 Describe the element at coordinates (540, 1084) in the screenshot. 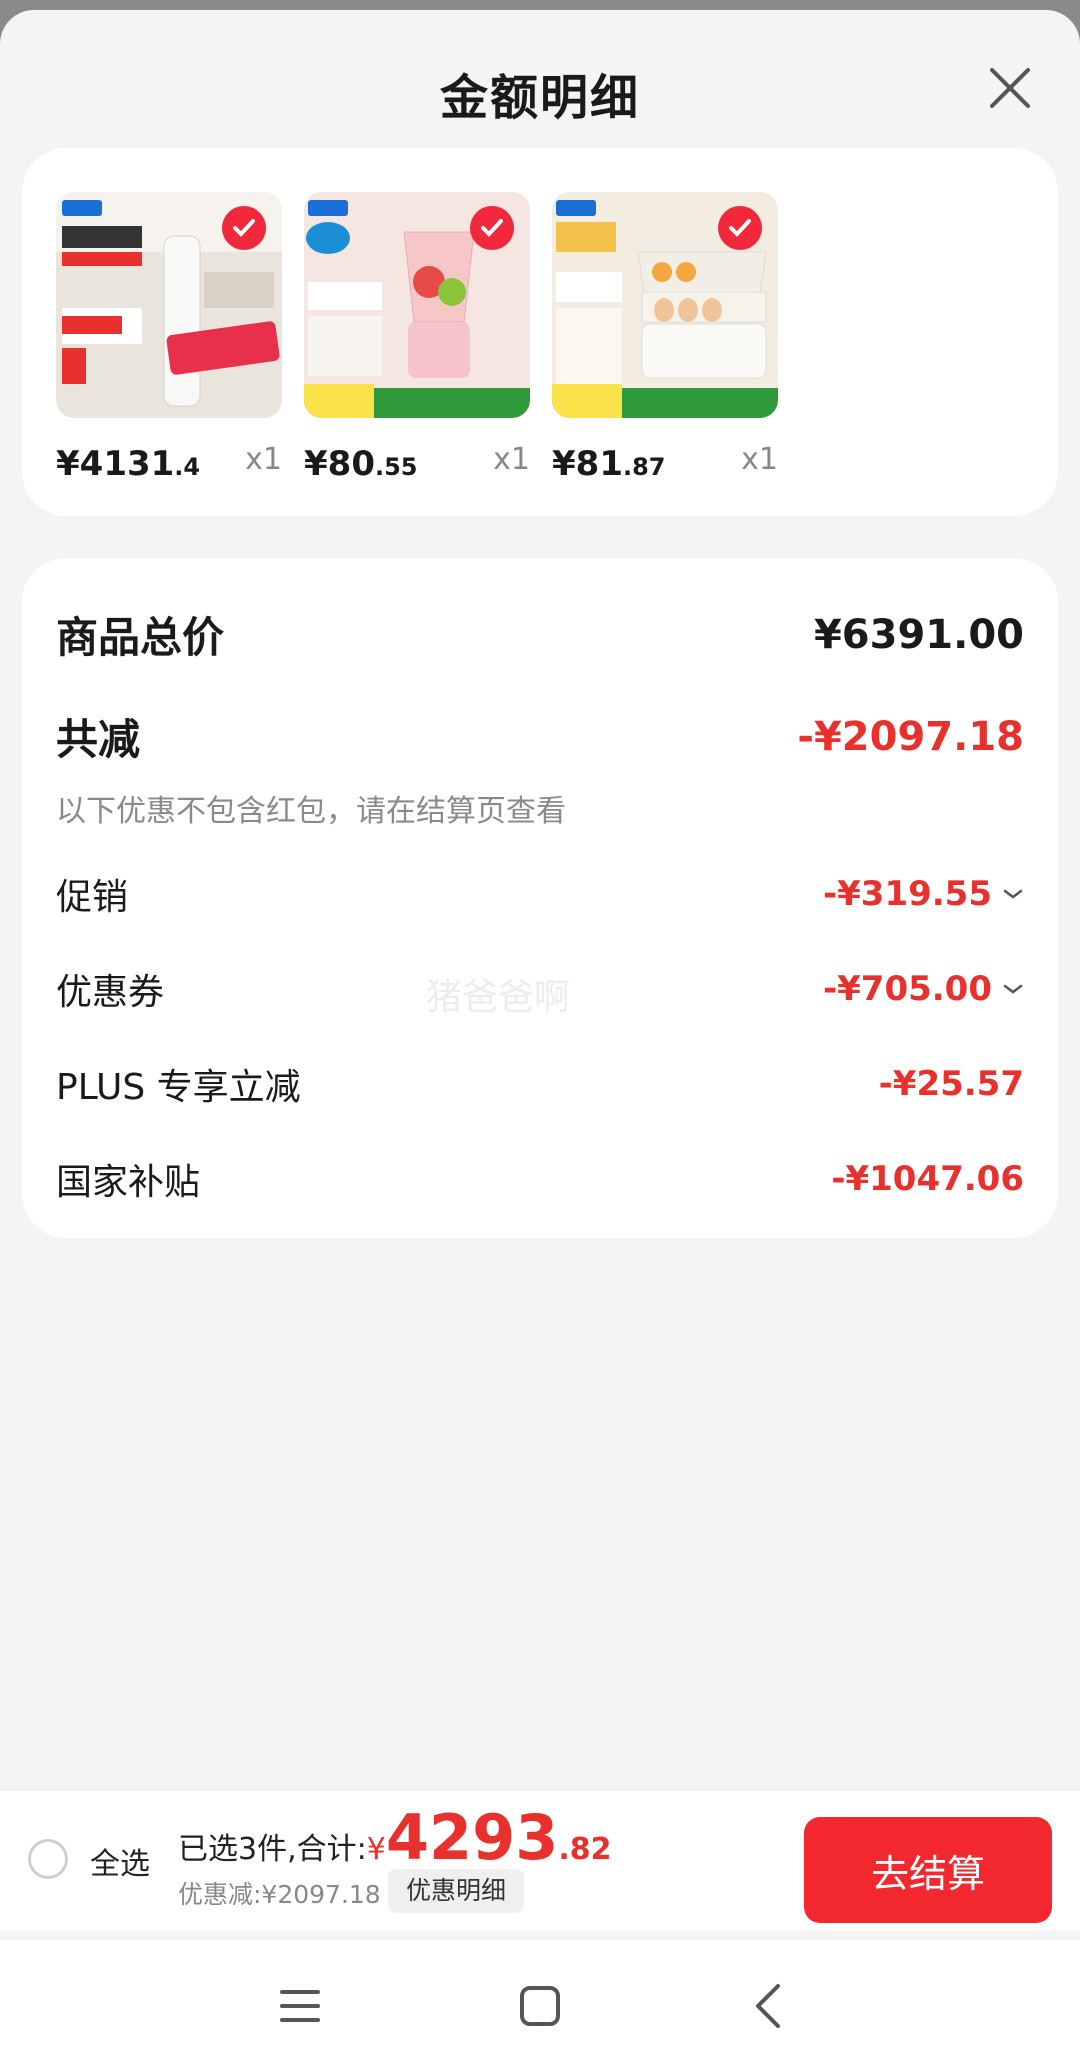

I see `plus-row: PLUS 专享立减 -¥25.57` at that location.